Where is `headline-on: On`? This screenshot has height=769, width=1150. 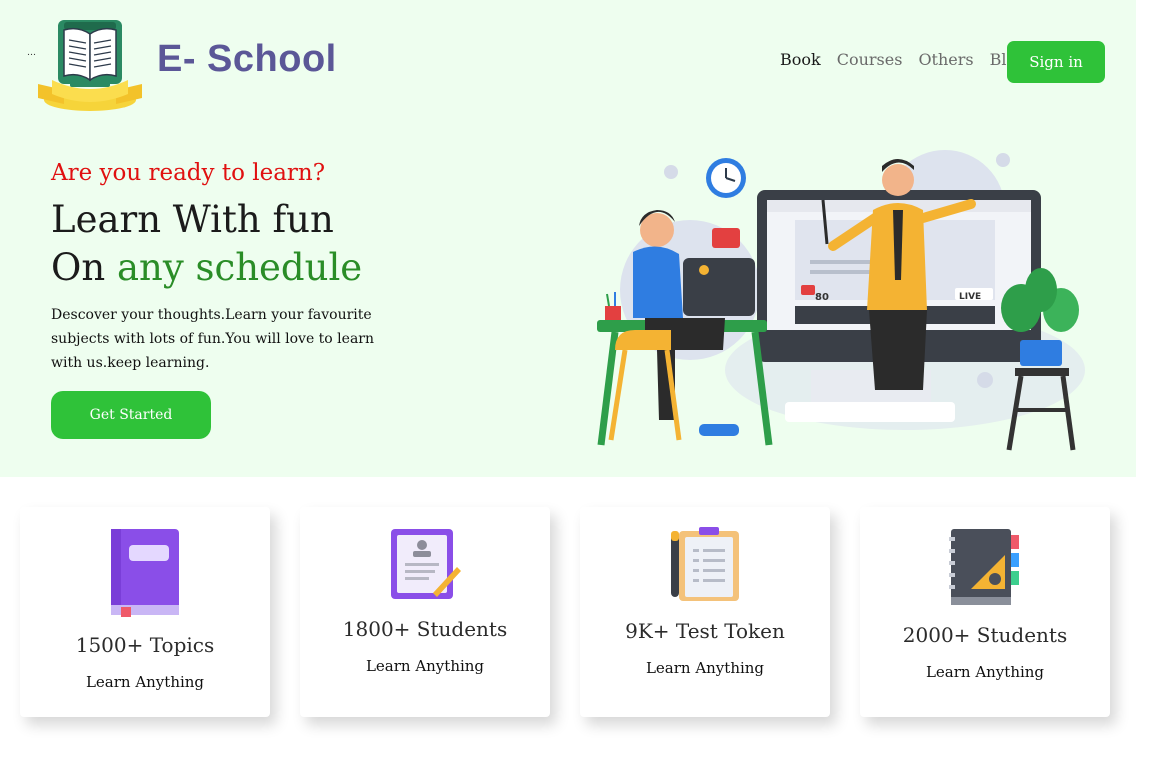 headline-on: On is located at coordinates (84, 267).